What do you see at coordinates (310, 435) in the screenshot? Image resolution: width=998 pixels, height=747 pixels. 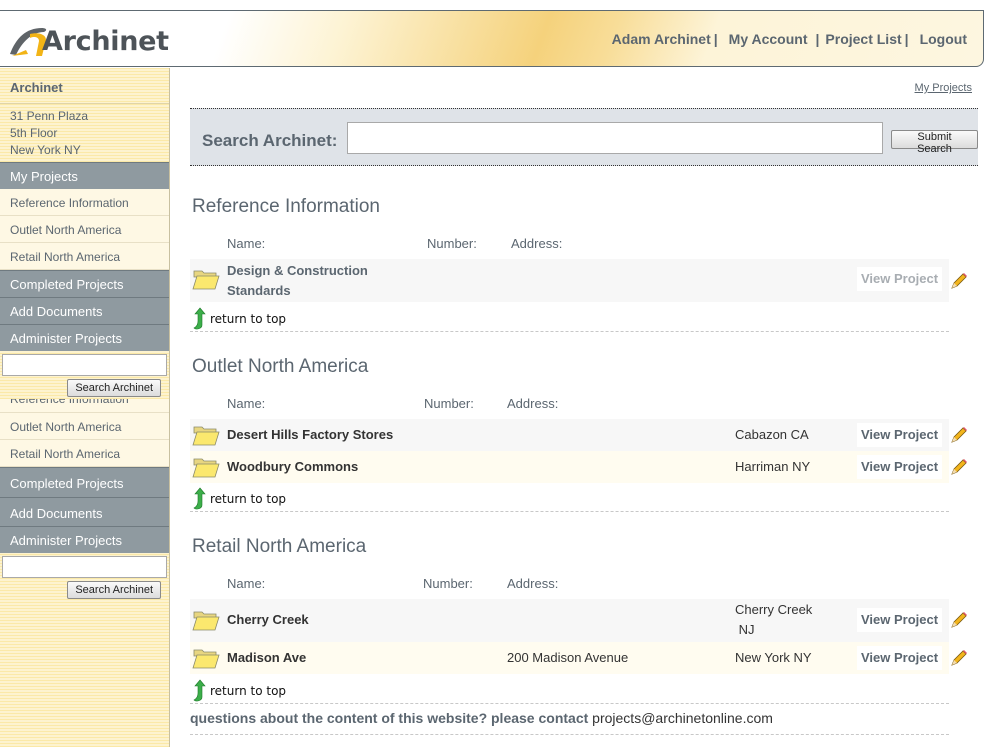 I see `project-name-link: Desert Hills Factory Stores` at bounding box center [310, 435].